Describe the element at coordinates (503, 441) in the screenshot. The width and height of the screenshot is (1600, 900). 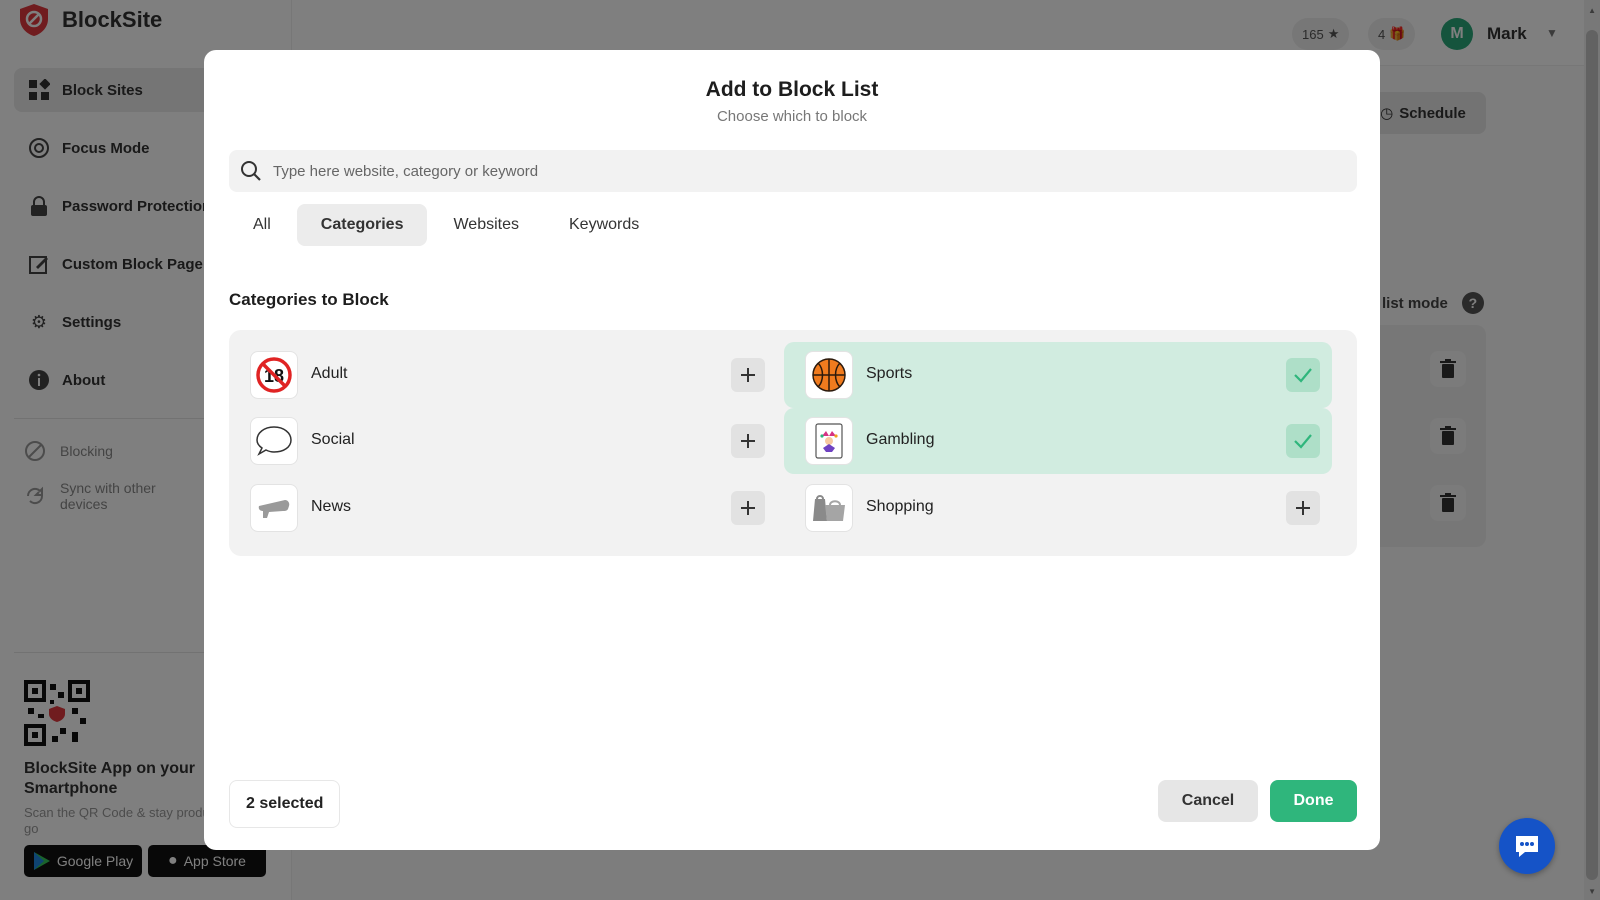
I see `category-social: Social` at that location.